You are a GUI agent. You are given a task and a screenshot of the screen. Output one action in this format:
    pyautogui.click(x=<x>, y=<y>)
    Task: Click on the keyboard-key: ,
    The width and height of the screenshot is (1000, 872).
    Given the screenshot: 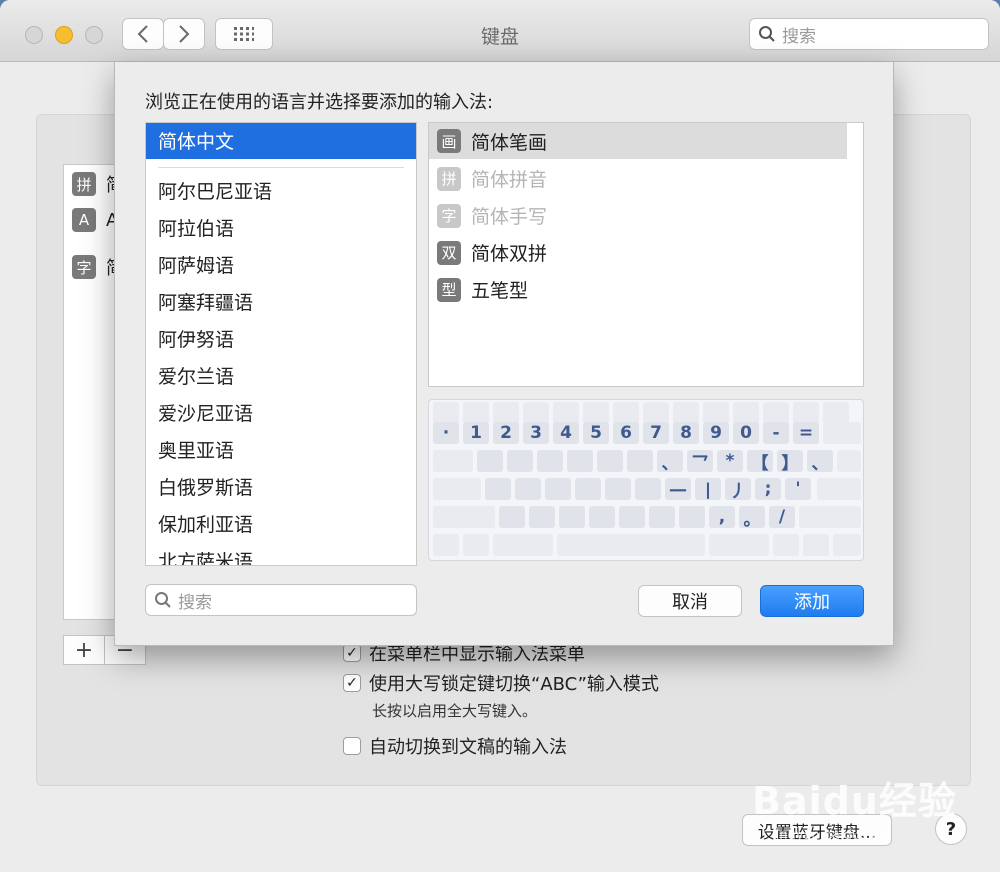 What is the action you would take?
    pyautogui.click(x=722, y=517)
    